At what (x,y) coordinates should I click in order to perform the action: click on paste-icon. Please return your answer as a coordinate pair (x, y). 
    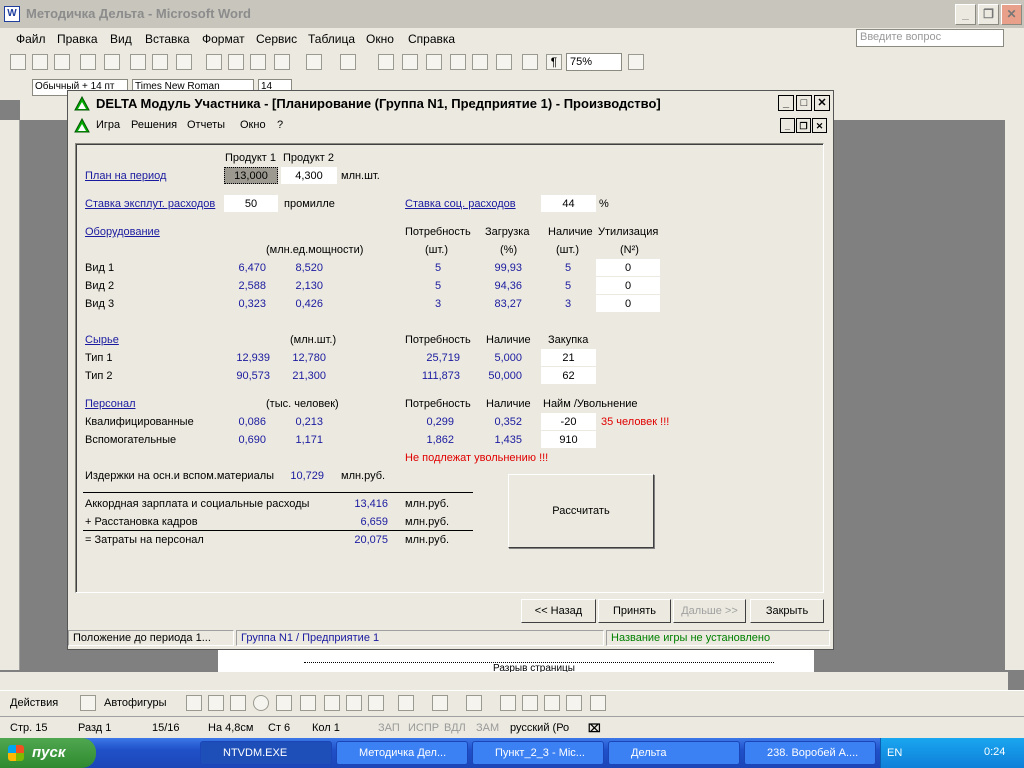
    Looking at the image, I should click on (258, 62).